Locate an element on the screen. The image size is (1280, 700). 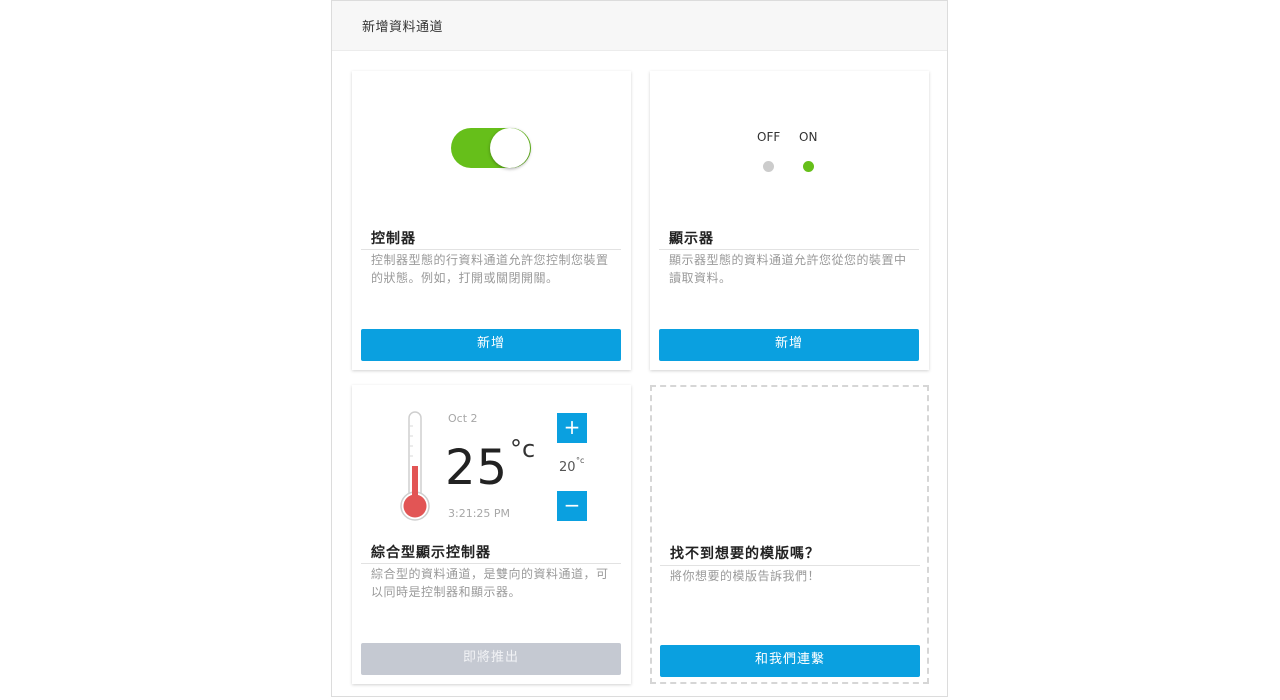
card-description: 將你想要的模版告訴我們！ is located at coordinates (745, 576).